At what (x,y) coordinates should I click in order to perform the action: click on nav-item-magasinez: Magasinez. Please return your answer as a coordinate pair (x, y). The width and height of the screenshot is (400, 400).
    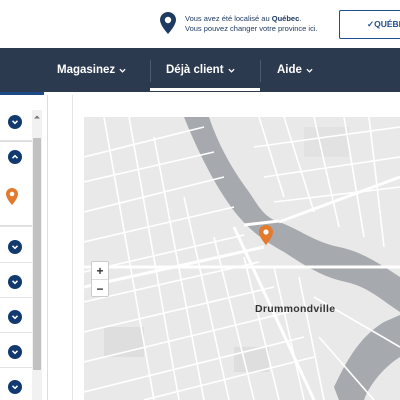
    Looking at the image, I should click on (91, 70).